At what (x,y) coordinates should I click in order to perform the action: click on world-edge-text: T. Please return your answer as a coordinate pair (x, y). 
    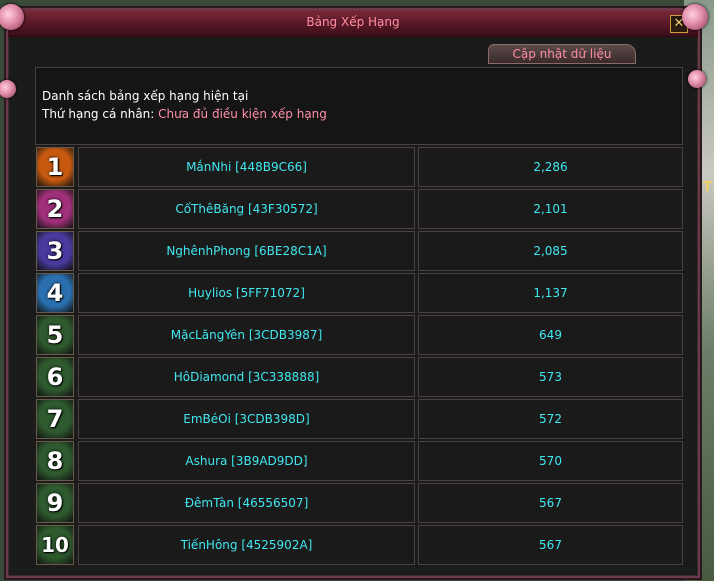
    Looking at the image, I should click on (707, 187).